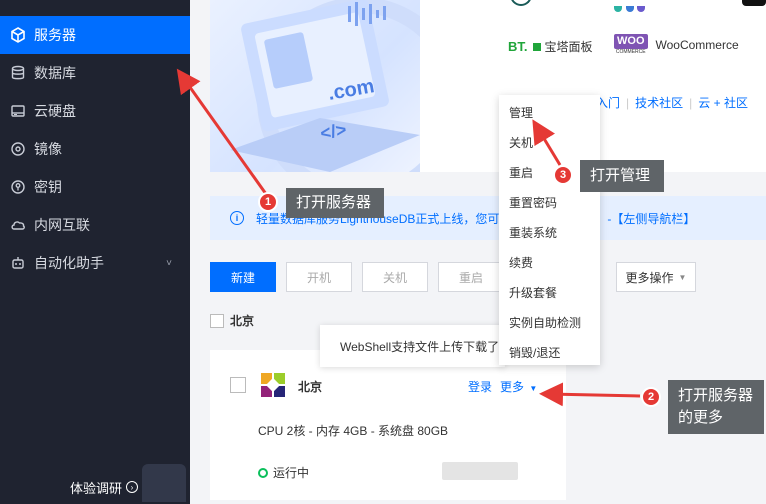 Image resolution: width=766 pixels, height=504 pixels. I want to click on instance-spec: CPU 2核 - 内存 4GB - 系统盘 80GB, so click(353, 431).